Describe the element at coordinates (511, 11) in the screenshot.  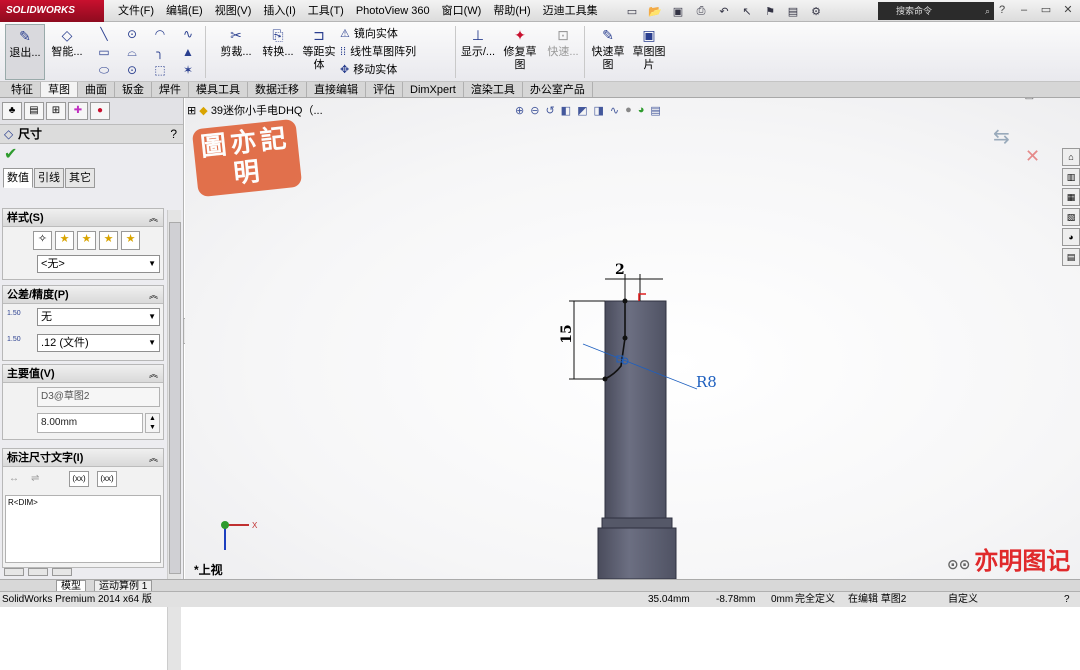
I see `menu-help: 帮助(H)` at that location.